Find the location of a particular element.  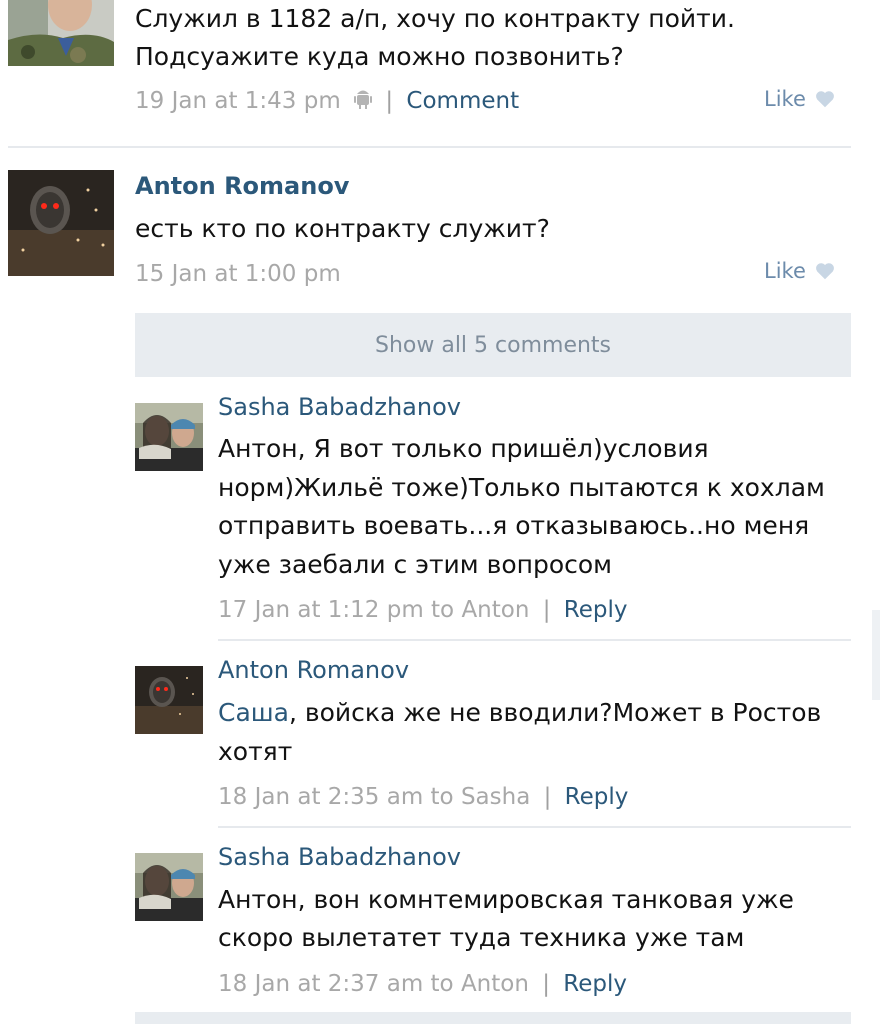

comment-text-line: Антон, Я вот только пришёл)условия is located at coordinates (463, 448).